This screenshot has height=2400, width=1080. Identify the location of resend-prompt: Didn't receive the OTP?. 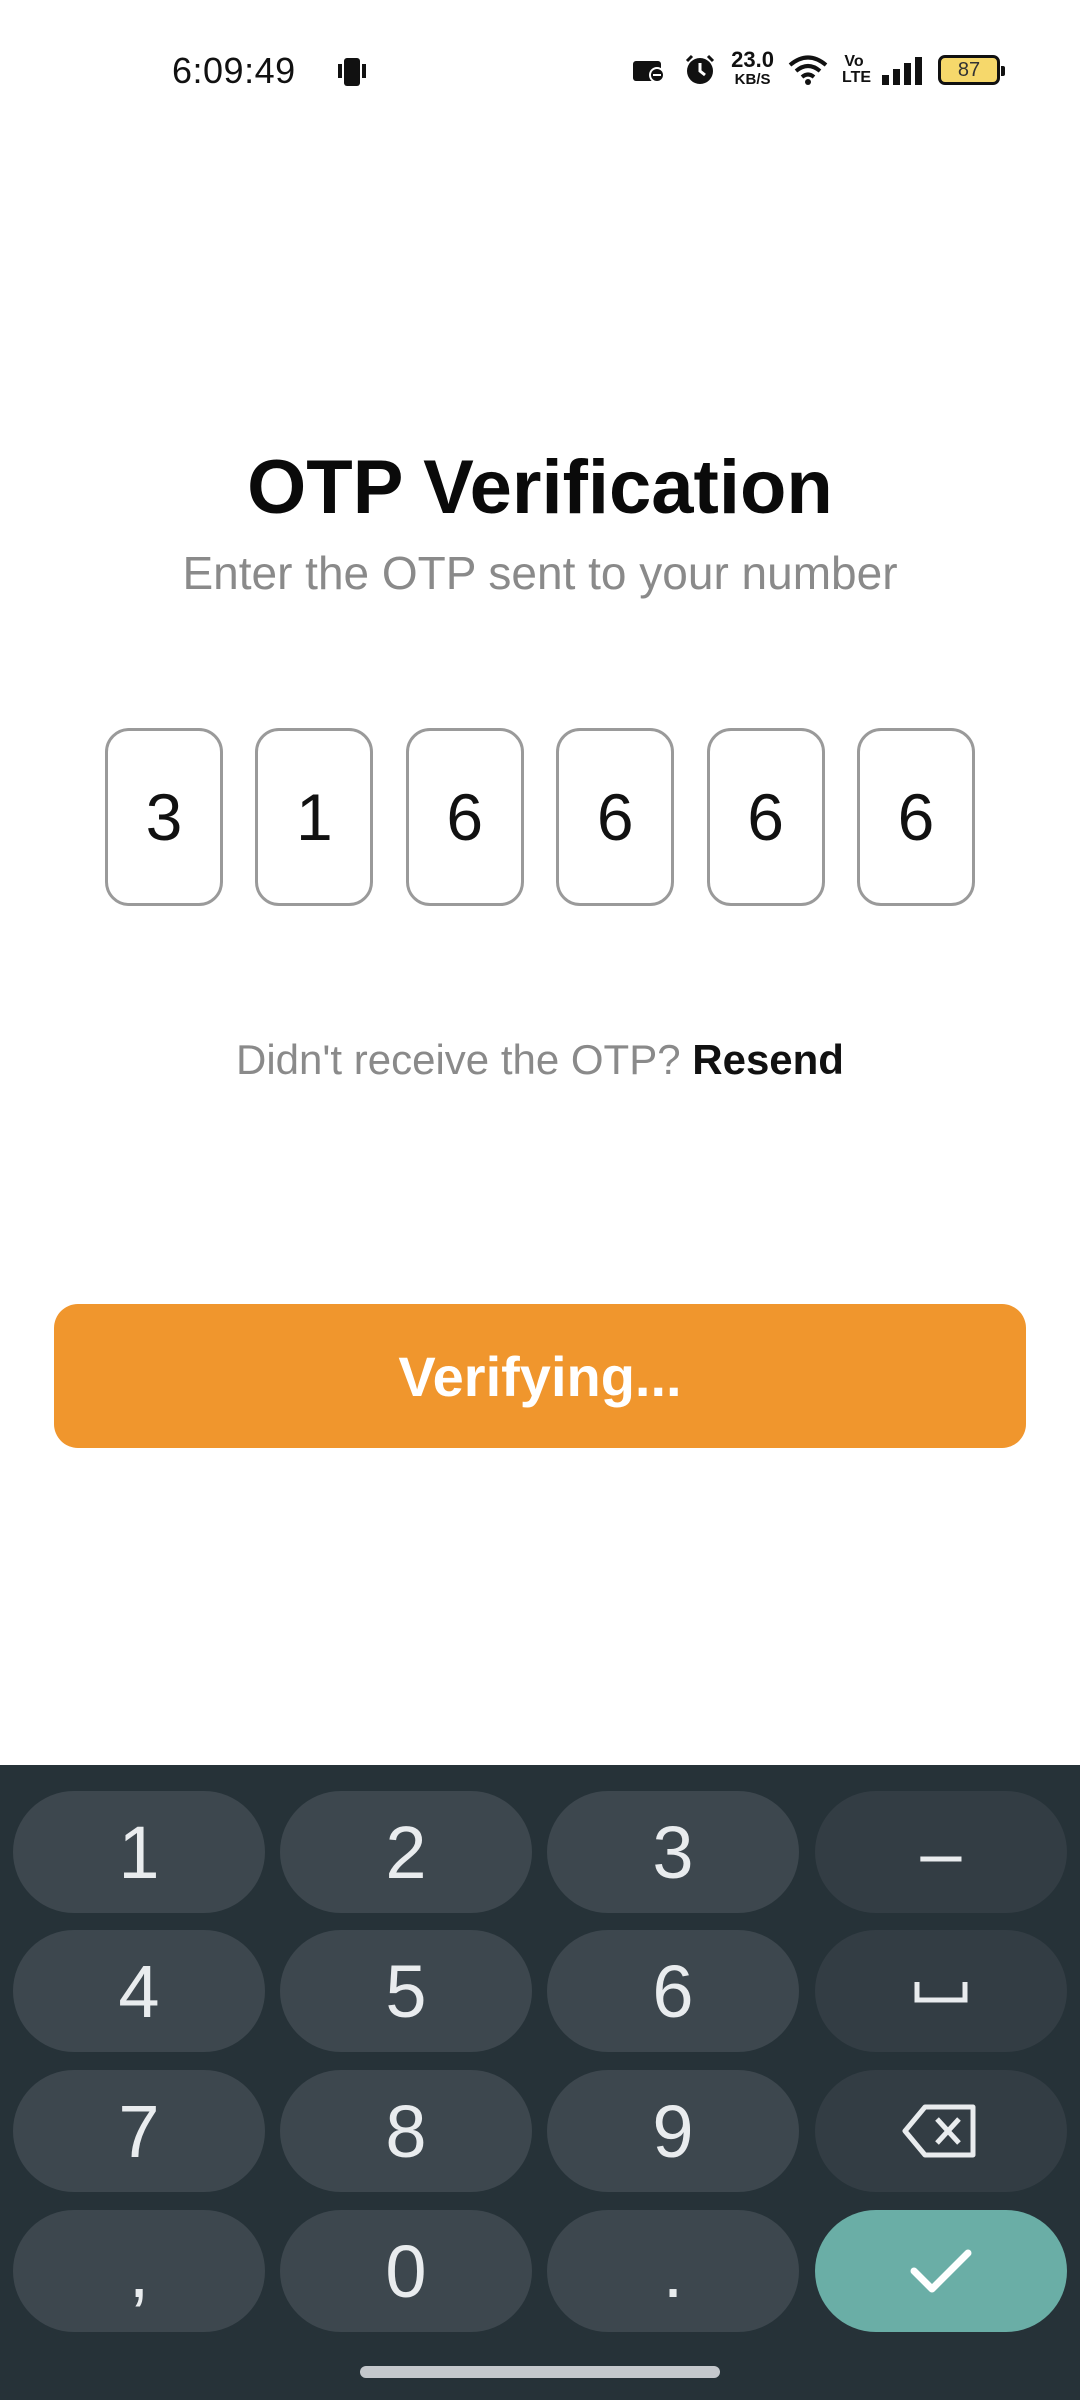
(458, 1059).